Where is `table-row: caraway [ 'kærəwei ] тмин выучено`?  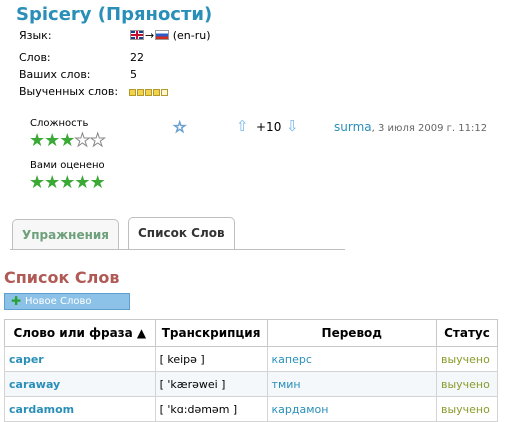
table-row: caraway [ 'kærəwei ] тмин выучено is located at coordinates (251, 384).